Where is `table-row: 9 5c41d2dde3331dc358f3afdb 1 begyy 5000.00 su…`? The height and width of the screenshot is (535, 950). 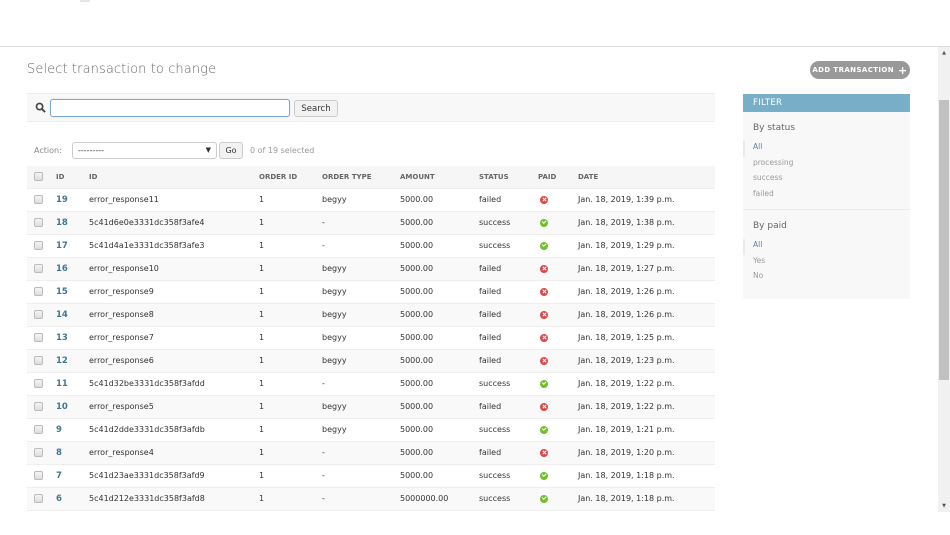
table-row: 9 5c41d2dde3331dc358f3afdb 1 begyy 5000.00 su… is located at coordinates (371, 430).